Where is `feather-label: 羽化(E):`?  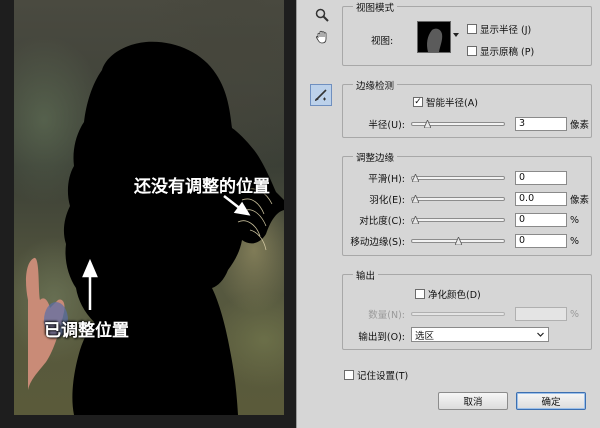 feather-label: 羽化(E): is located at coordinates (387, 200).